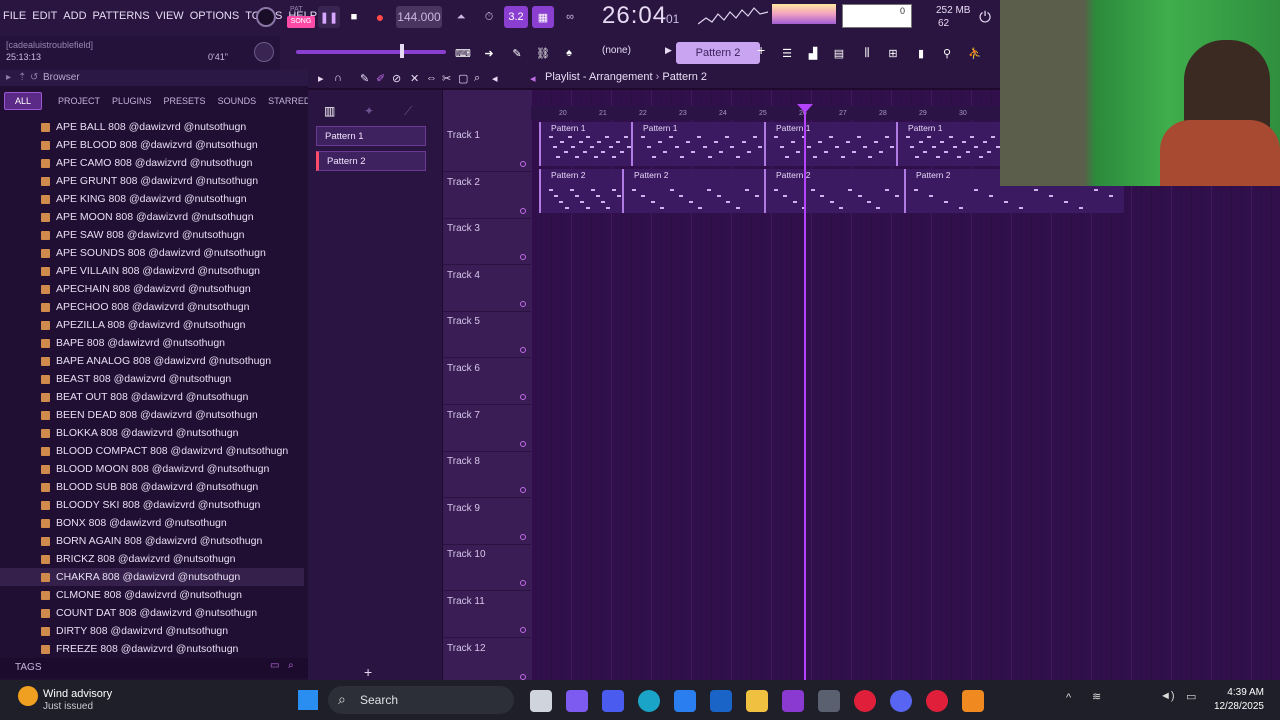 The width and height of the screenshot is (1280, 720). I want to click on hat-button: ♠, so click(569, 53).